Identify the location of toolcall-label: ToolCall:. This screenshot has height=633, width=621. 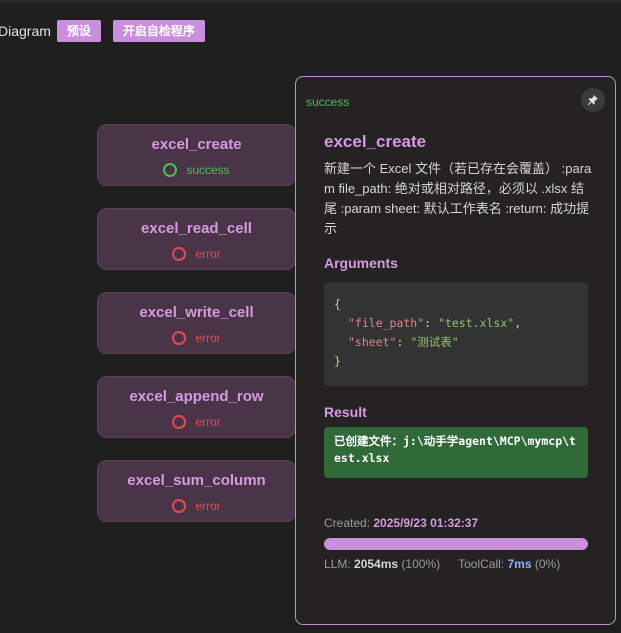
(481, 564).